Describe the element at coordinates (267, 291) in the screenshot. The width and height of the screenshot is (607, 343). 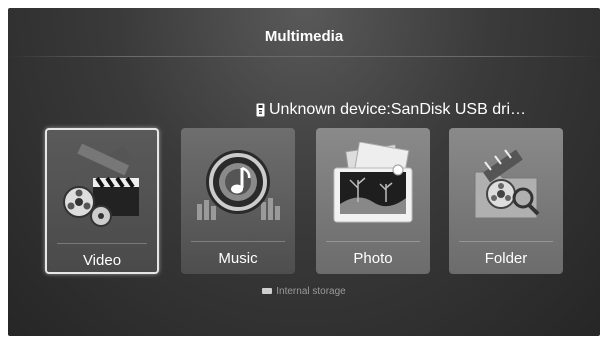
I see `hard-drive-icon` at that location.